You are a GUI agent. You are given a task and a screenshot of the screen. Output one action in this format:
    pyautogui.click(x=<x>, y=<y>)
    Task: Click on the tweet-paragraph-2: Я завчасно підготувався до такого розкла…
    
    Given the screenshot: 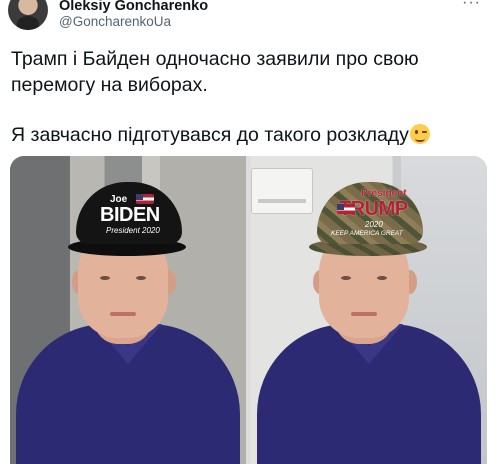 What is the action you would take?
    pyautogui.click(x=249, y=135)
    